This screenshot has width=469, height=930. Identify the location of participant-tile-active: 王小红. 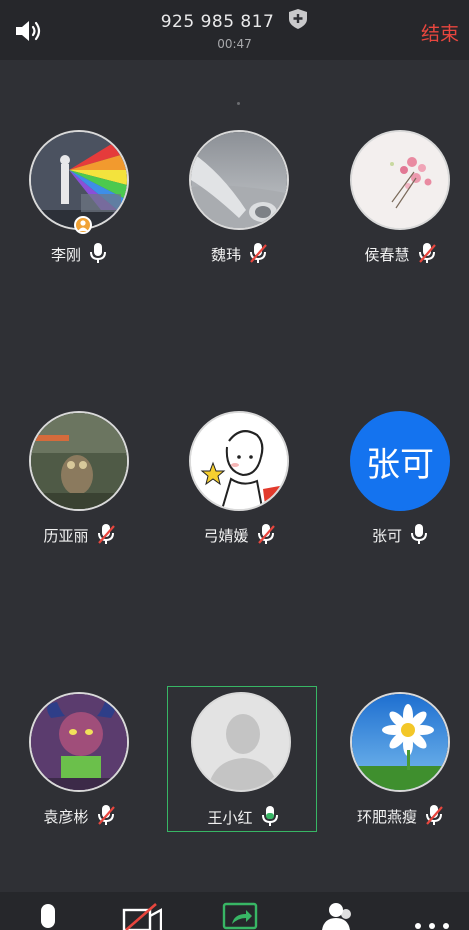
(242, 759).